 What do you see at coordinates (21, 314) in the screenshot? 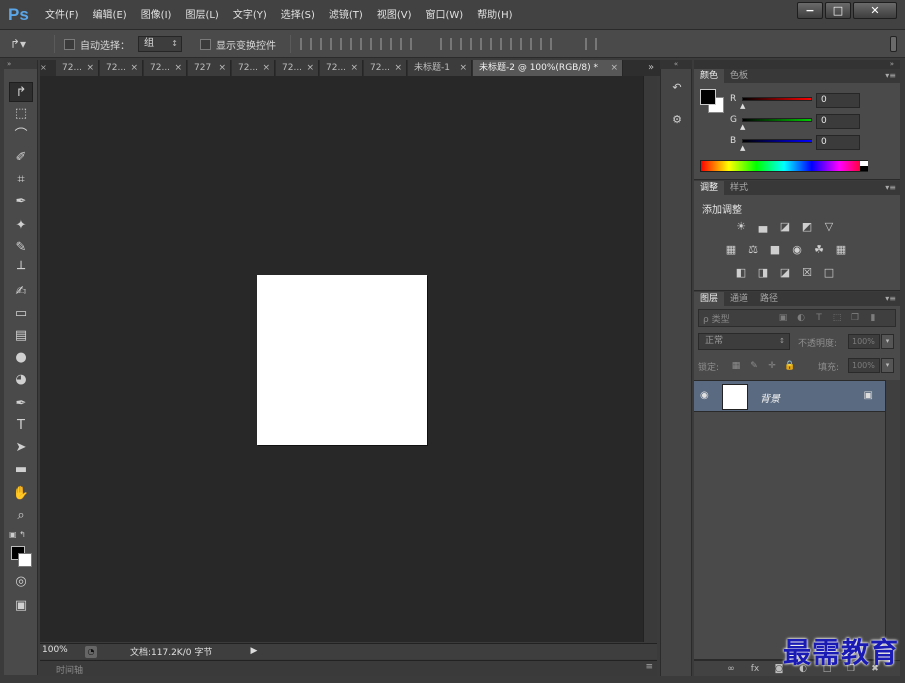
I see `eraser-tool: ▭` at bounding box center [21, 314].